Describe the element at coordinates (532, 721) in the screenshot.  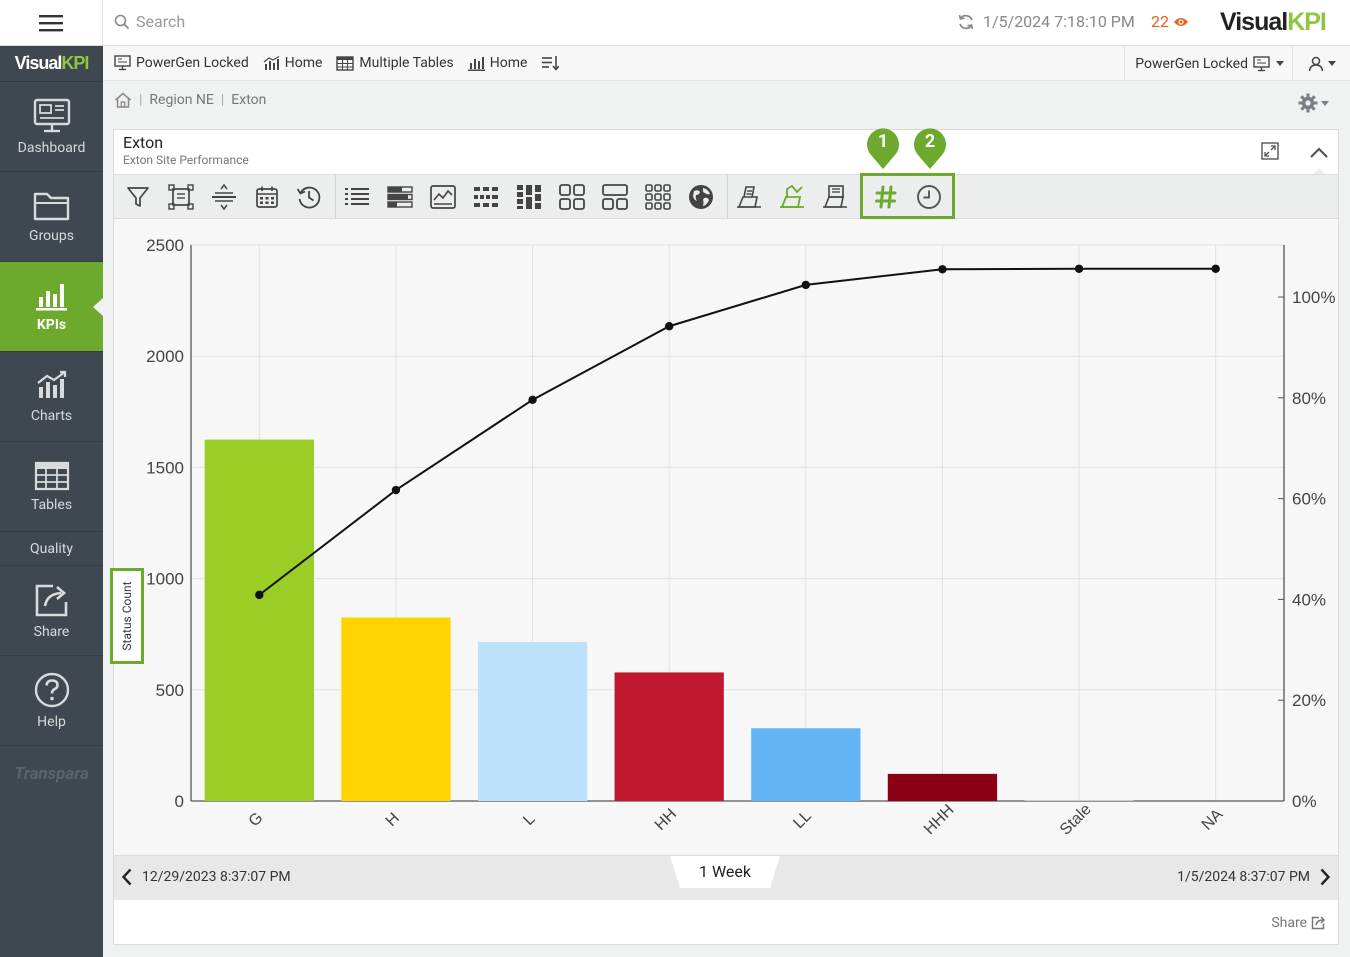
I see `bar-l` at that location.